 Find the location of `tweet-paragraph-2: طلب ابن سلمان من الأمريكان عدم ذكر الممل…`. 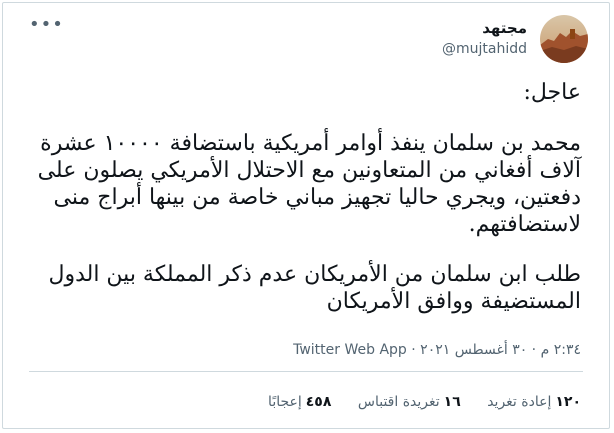

tweet-paragraph-2: طلب ابن سلمان من الأمريكان عدم ذكر الممل… is located at coordinates (314, 288).